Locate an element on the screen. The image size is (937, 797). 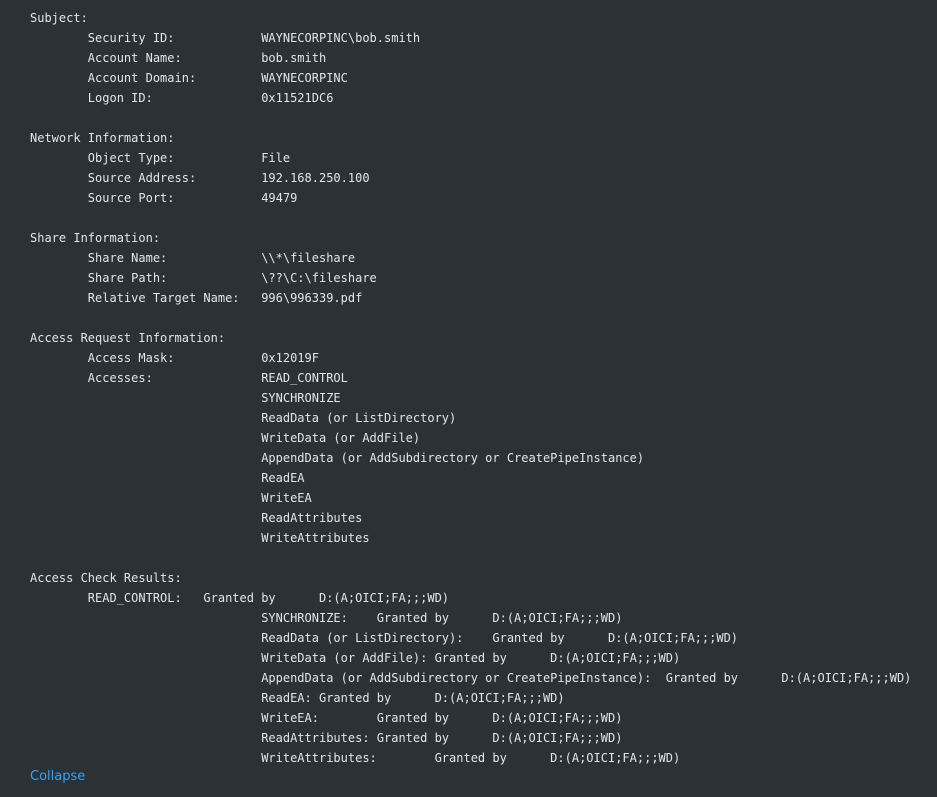
event-text-line: Access Check Results: is located at coordinates (106, 578).